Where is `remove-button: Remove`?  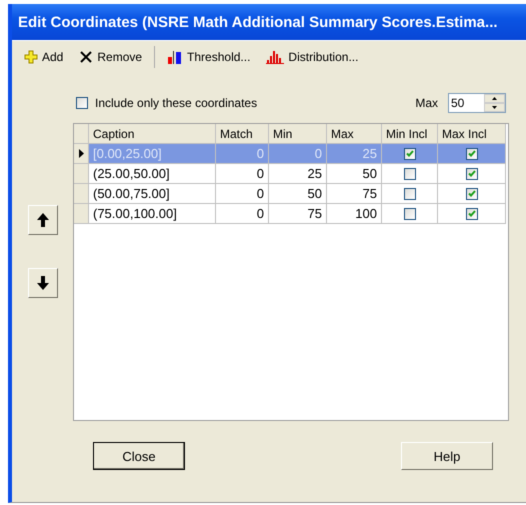 remove-button: Remove is located at coordinates (110, 57).